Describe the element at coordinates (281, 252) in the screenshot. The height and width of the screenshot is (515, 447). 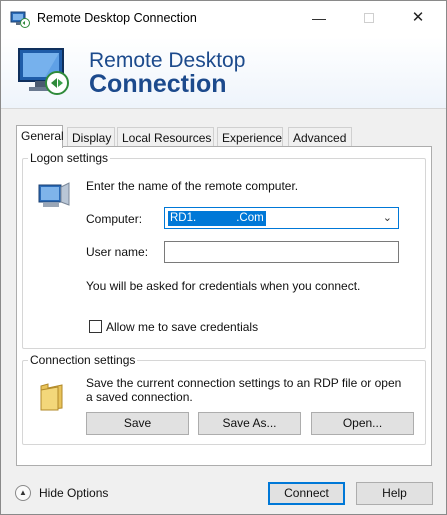
I see `username-input` at that location.